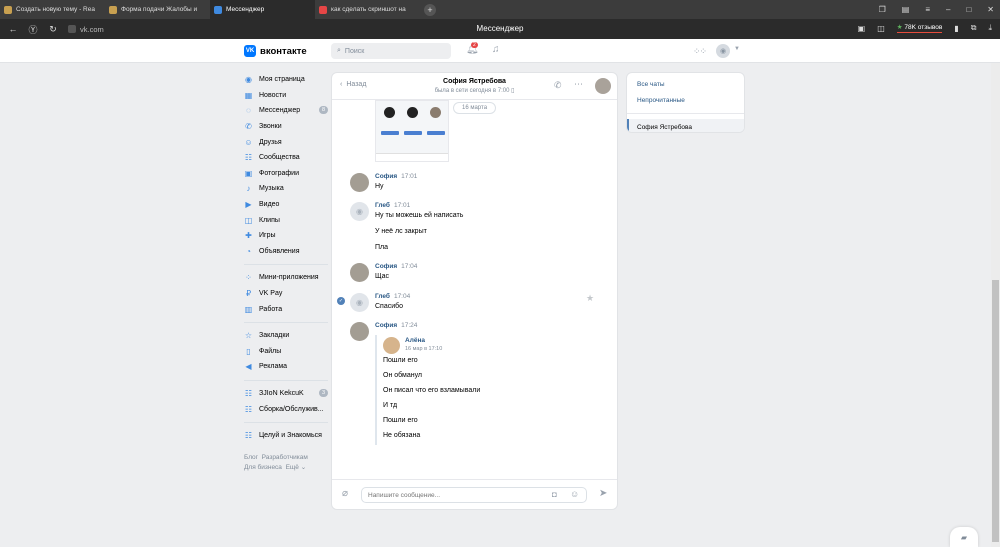 The height and width of the screenshot is (547, 1000). I want to click on reader-icon: ▣, so click(862, 28).